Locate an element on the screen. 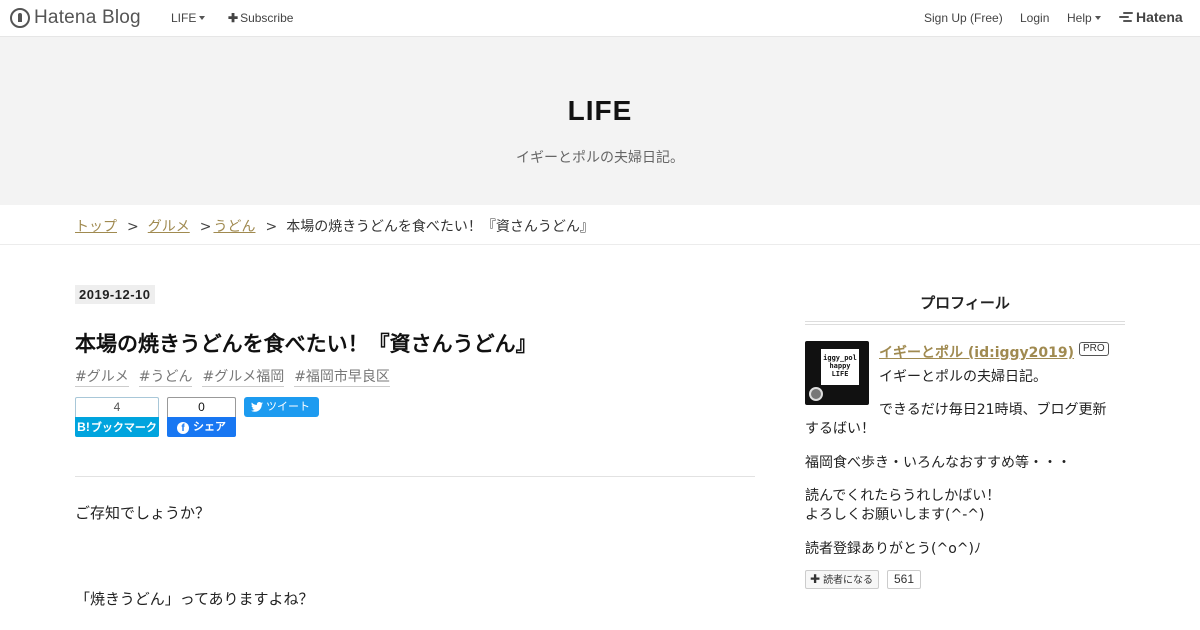 Image resolution: width=1200 pixels, height=630 pixels. reader-count: 561 is located at coordinates (904, 579).